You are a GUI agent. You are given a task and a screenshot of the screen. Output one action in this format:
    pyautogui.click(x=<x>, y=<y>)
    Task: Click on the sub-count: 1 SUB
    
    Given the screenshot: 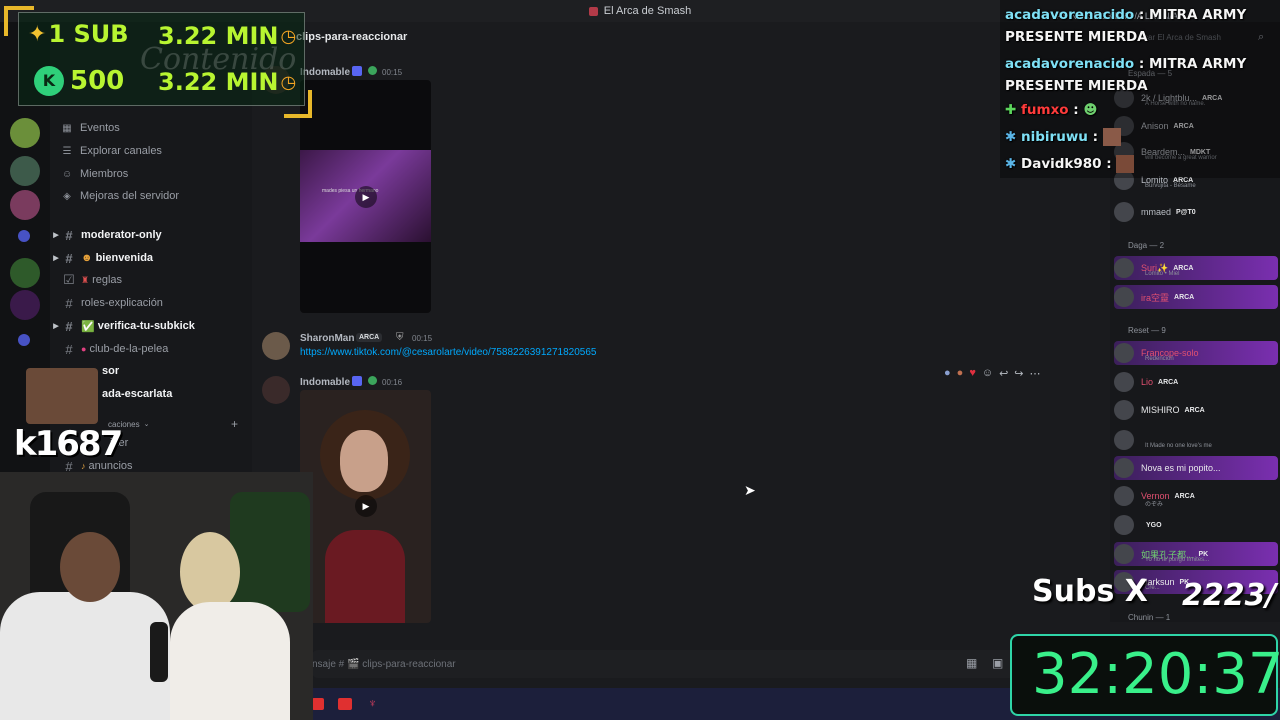 What is the action you would take?
    pyautogui.click(x=88, y=34)
    